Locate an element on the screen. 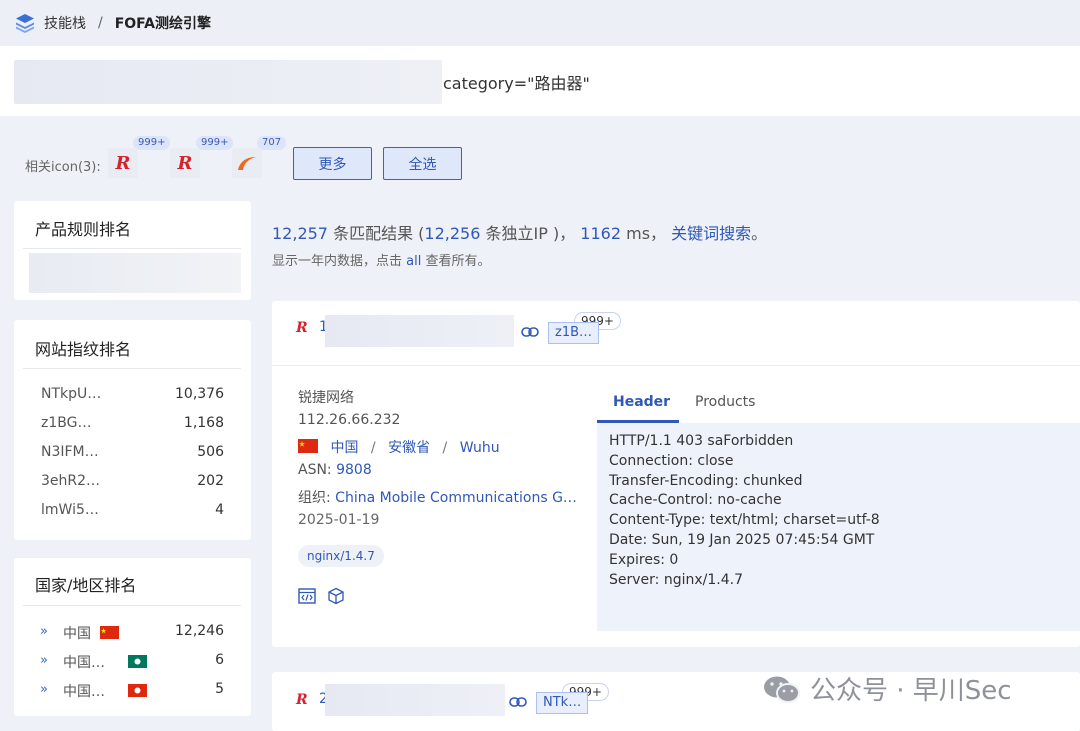 The height and width of the screenshot is (731, 1080). location: 中国 / 安徽省 / Wuhu is located at coordinates (399, 447).